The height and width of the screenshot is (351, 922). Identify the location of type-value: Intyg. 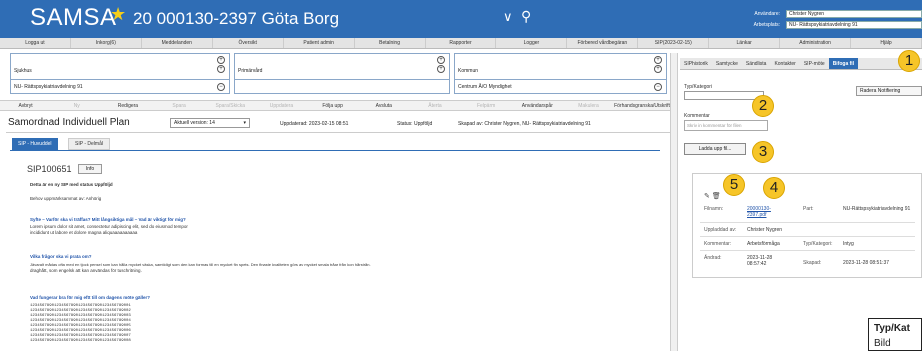
(848, 244).